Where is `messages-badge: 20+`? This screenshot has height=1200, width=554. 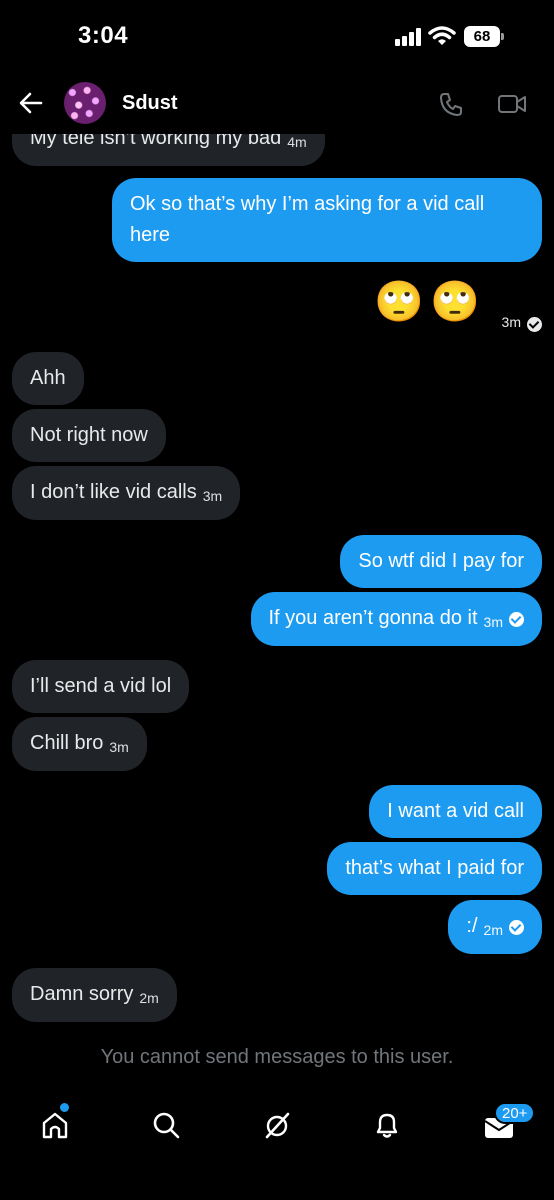 messages-badge: 20+ is located at coordinates (515, 1113).